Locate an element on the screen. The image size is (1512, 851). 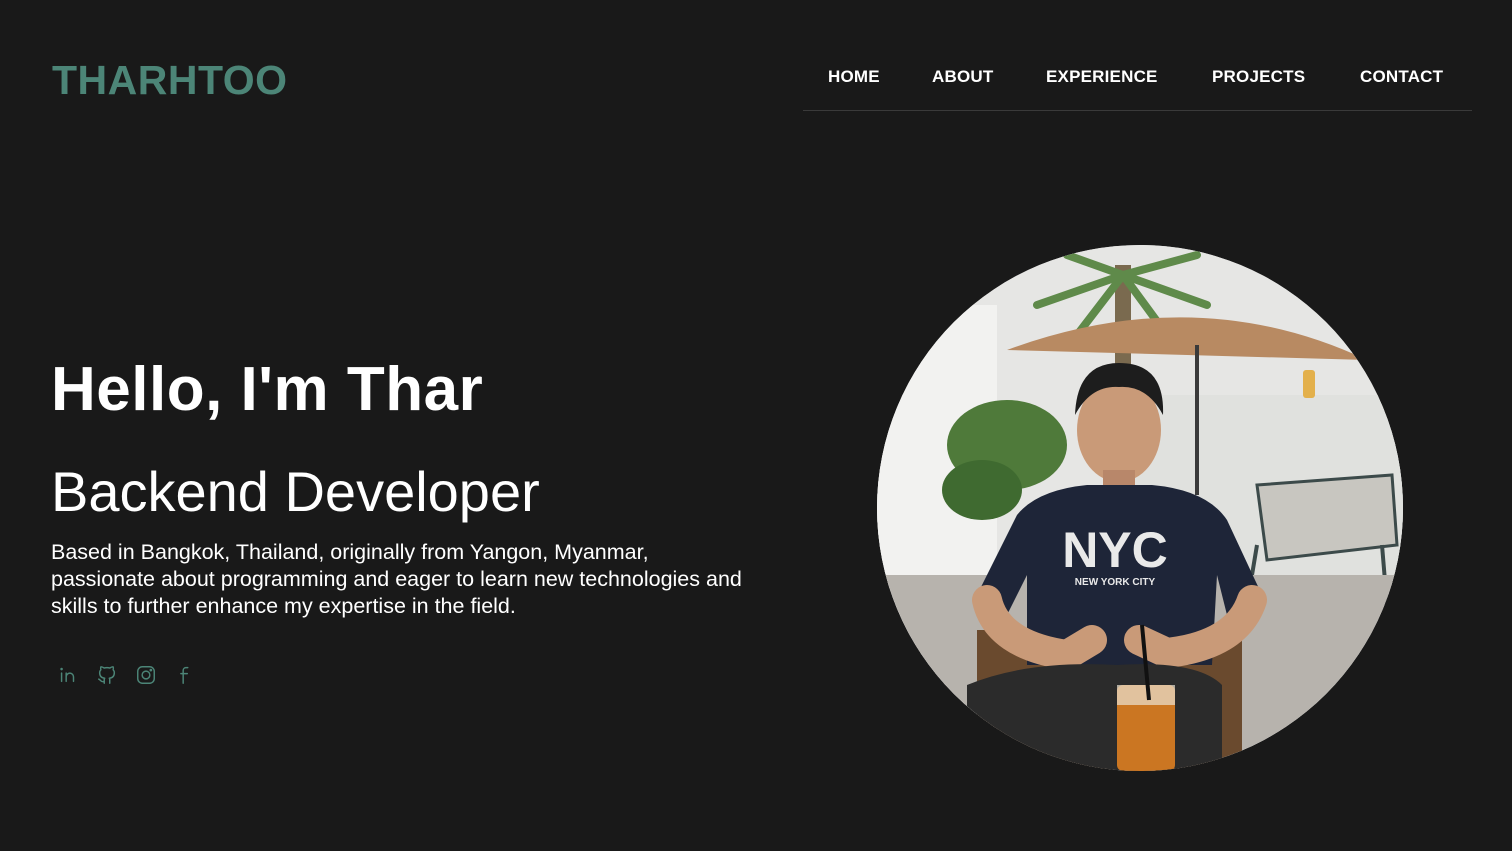
instagram-icon is located at coordinates (146, 675).